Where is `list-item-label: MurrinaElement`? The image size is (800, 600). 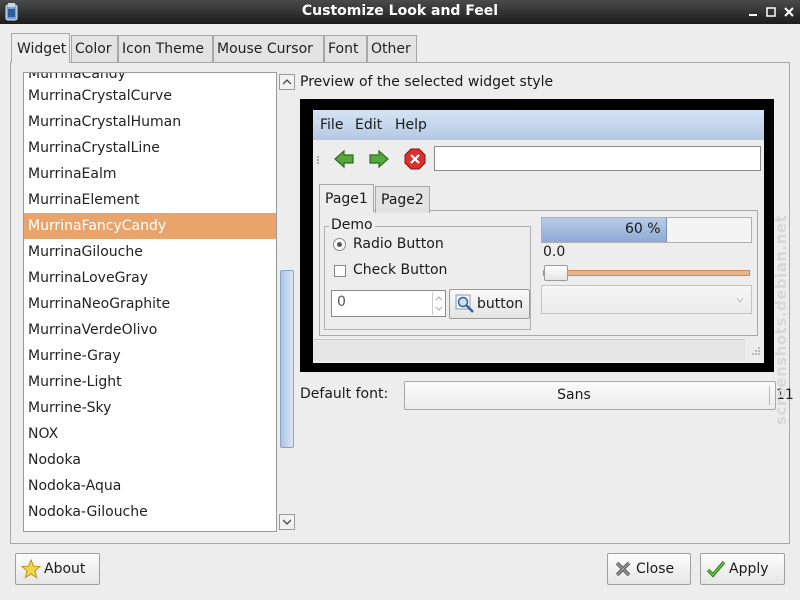 list-item-label: MurrinaElement is located at coordinates (84, 200).